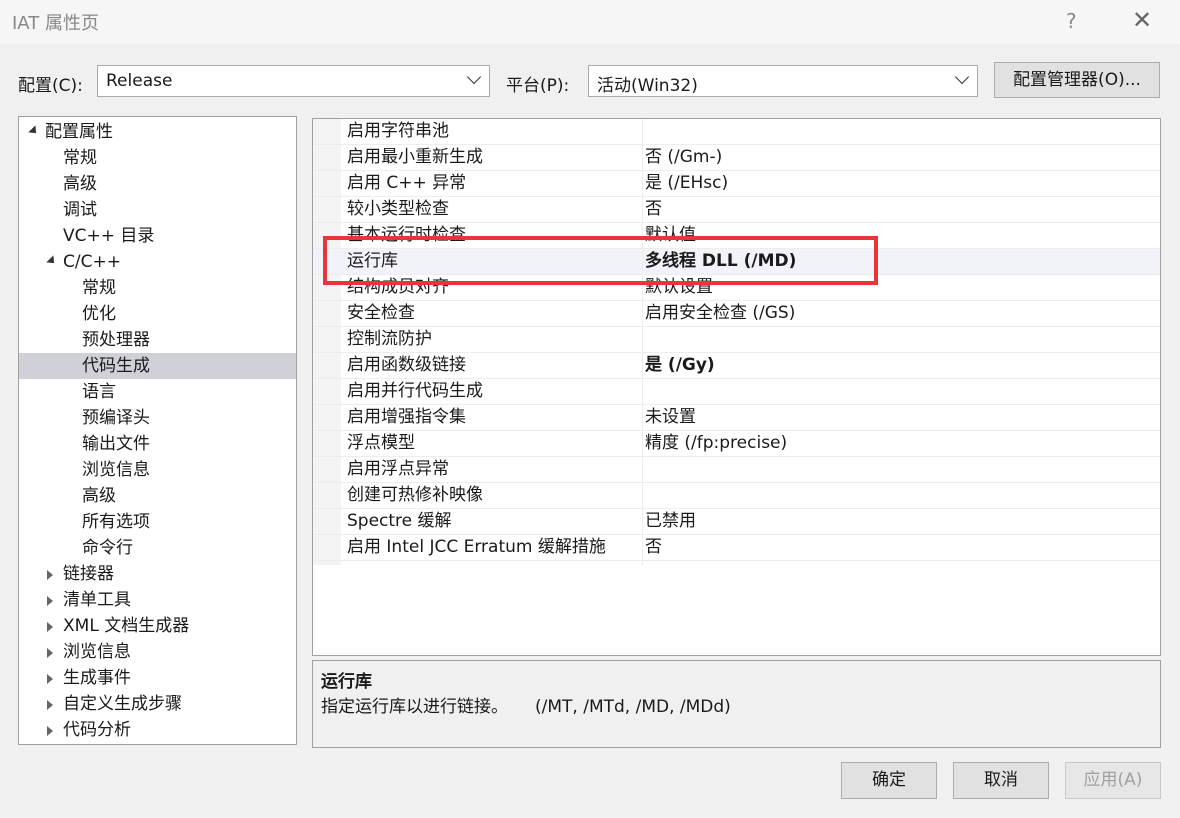 The image size is (1180, 818). What do you see at coordinates (736, 210) in the screenshot?
I see `property-row: 较小类型检查 否` at bounding box center [736, 210].